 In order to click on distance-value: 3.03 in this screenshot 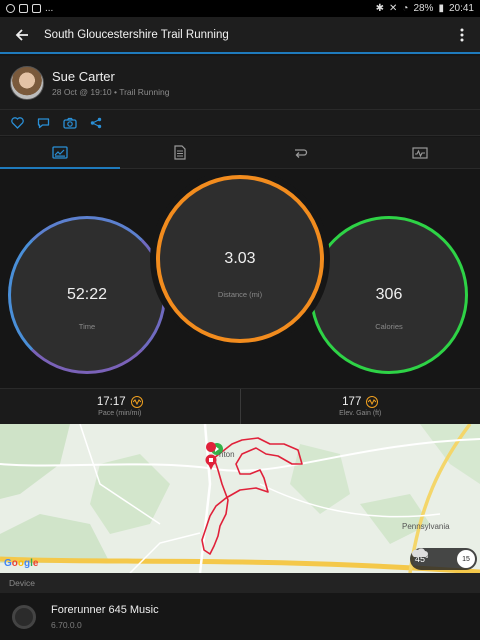, I will do `click(240, 258)`.